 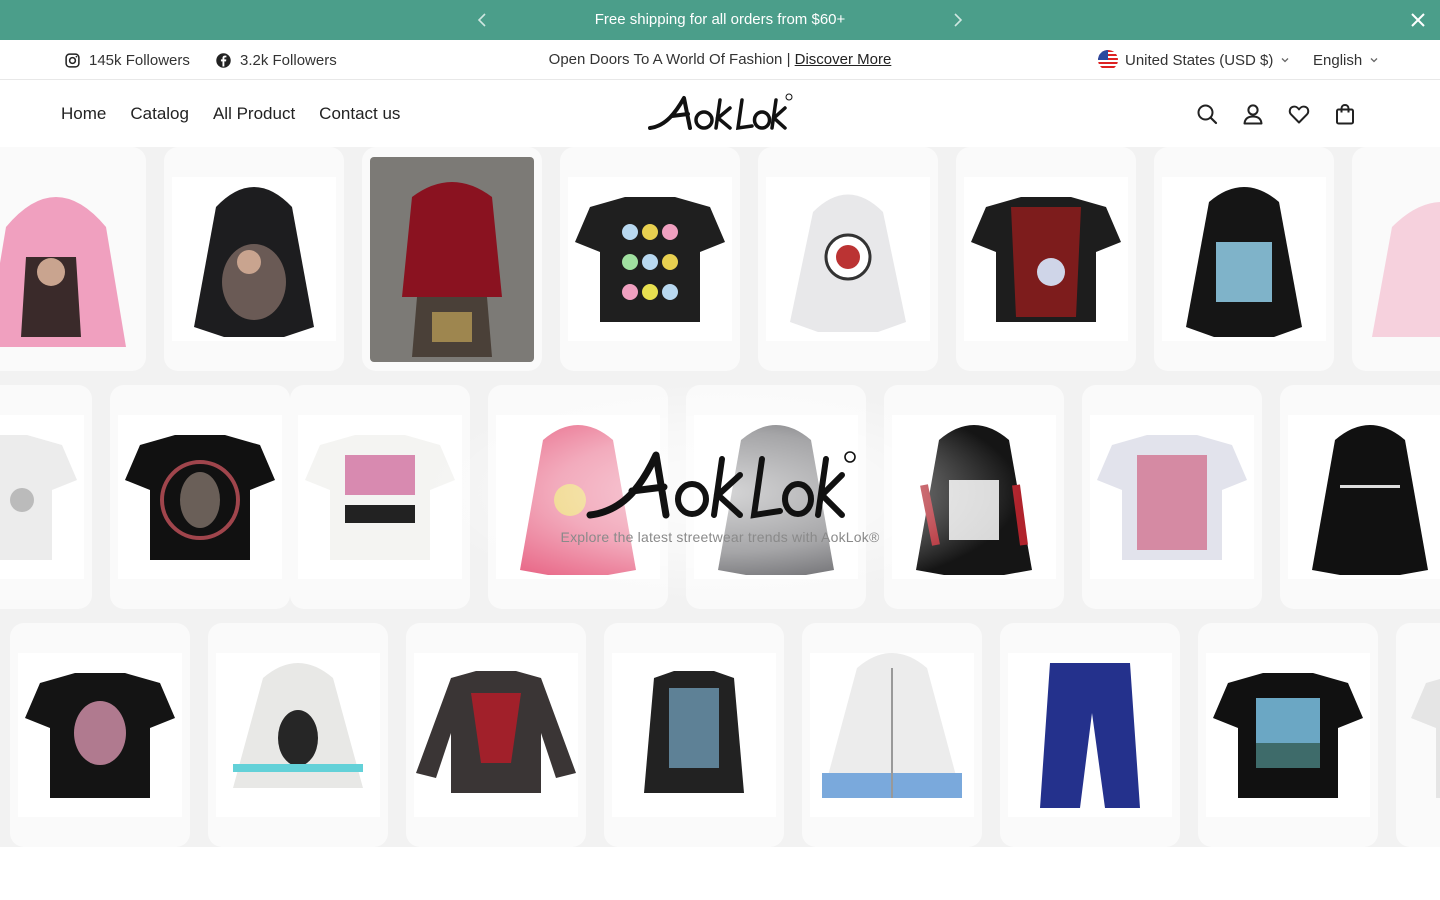 I want to click on instagram-link: 145k Followers, so click(x=127, y=60).